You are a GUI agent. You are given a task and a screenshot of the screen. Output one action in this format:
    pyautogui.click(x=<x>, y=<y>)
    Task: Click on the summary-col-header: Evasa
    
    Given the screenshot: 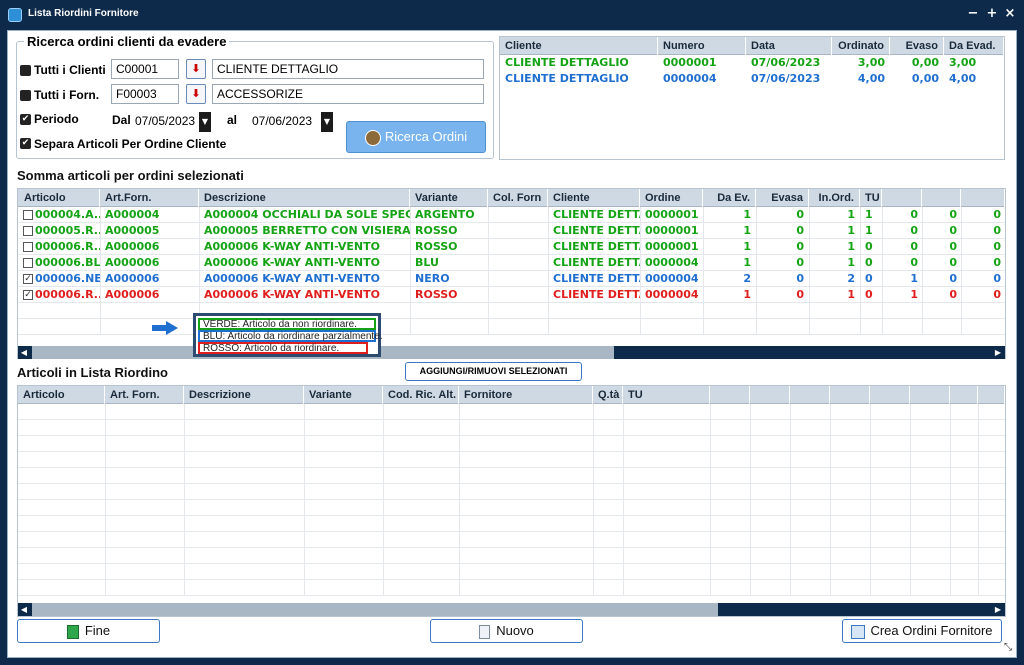 What is the action you would take?
    pyautogui.click(x=782, y=198)
    